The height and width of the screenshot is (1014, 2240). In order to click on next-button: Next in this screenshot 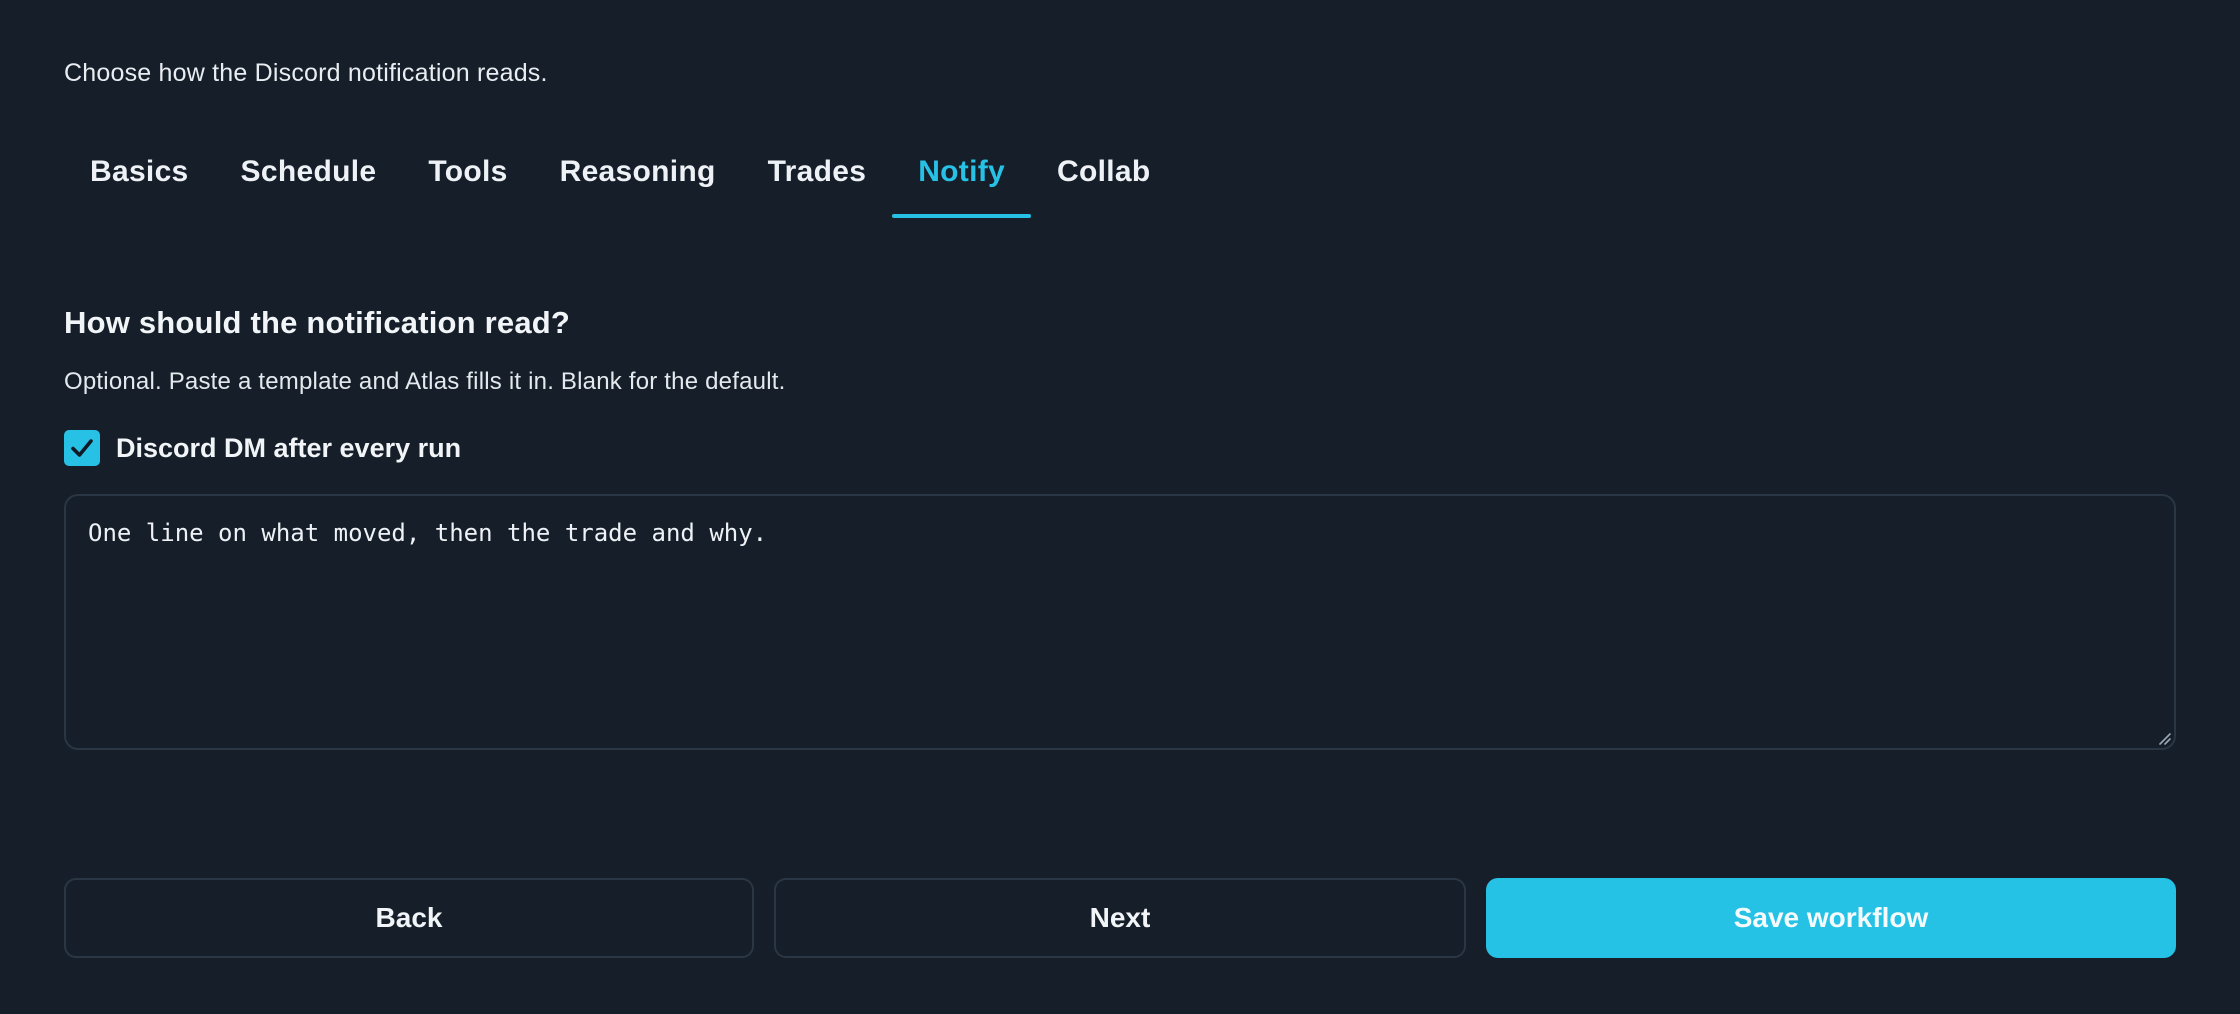, I will do `click(1120, 918)`.